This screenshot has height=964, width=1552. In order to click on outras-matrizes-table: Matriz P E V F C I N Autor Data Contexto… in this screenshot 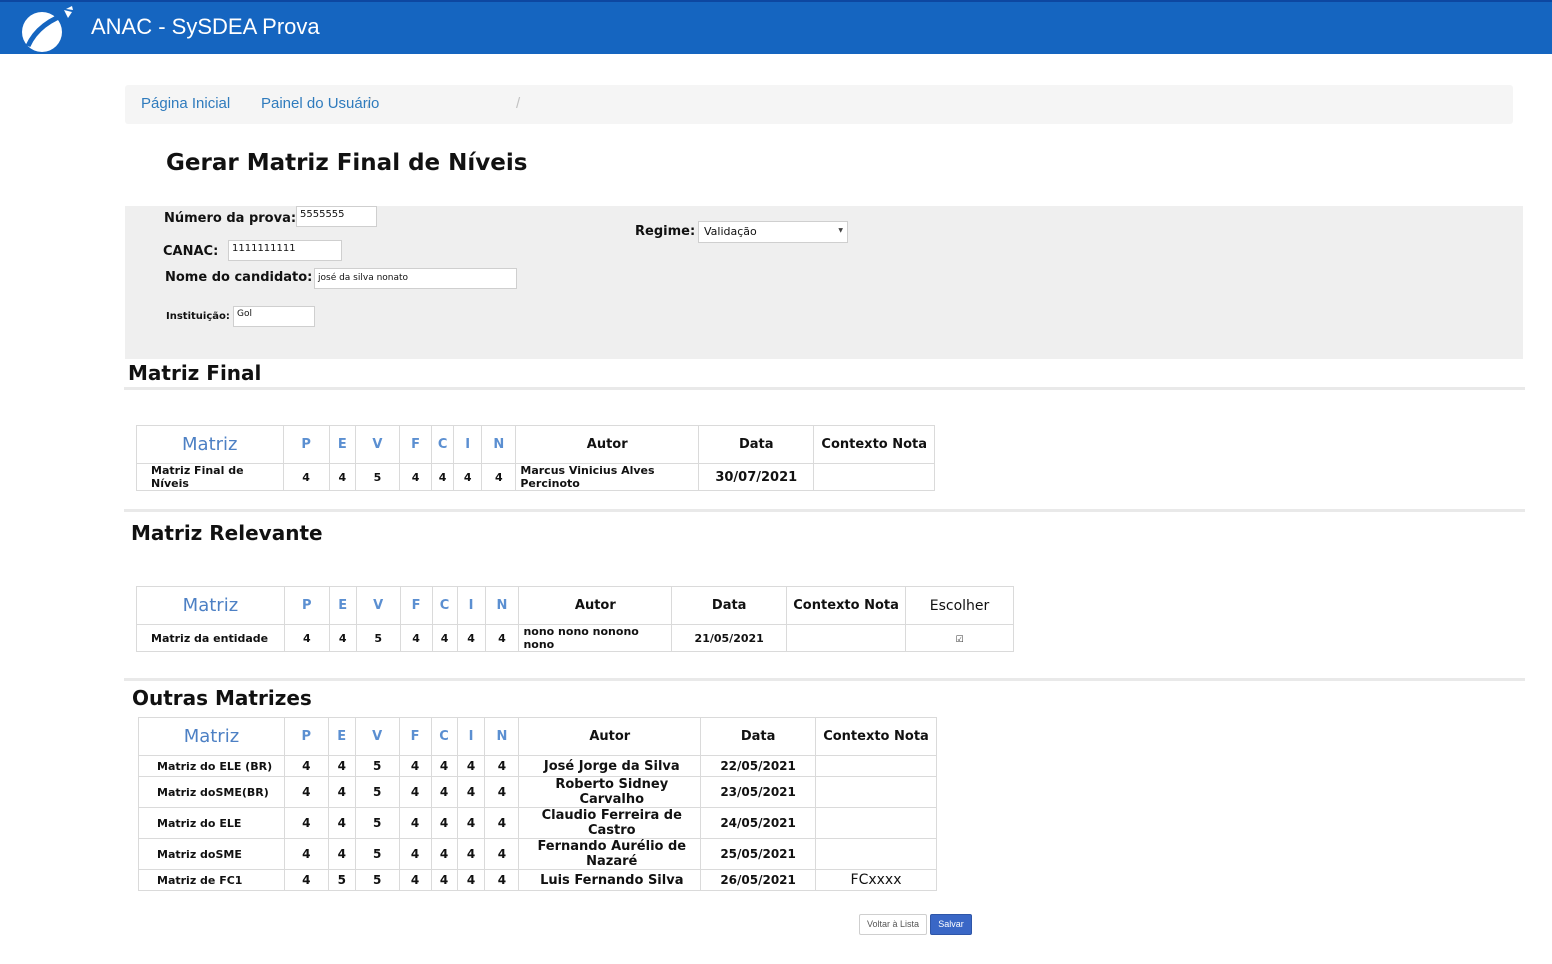, I will do `click(537, 804)`.